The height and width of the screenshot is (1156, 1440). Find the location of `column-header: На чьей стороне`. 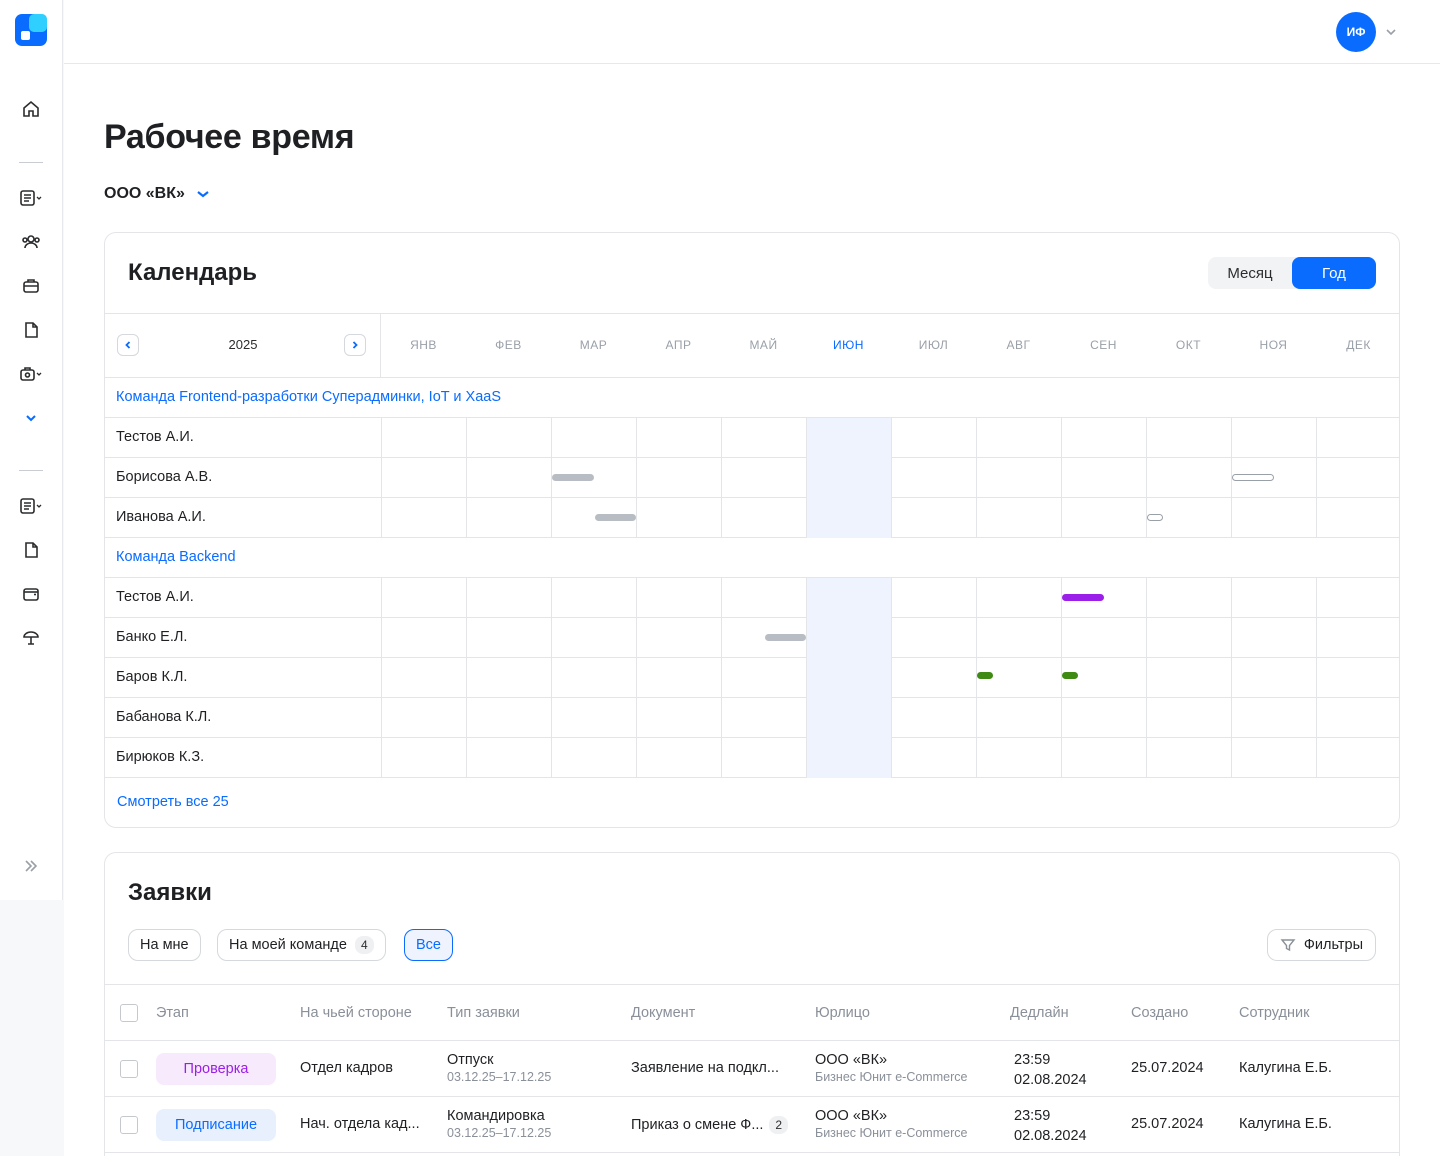

column-header: На чьей стороне is located at coordinates (356, 1013).